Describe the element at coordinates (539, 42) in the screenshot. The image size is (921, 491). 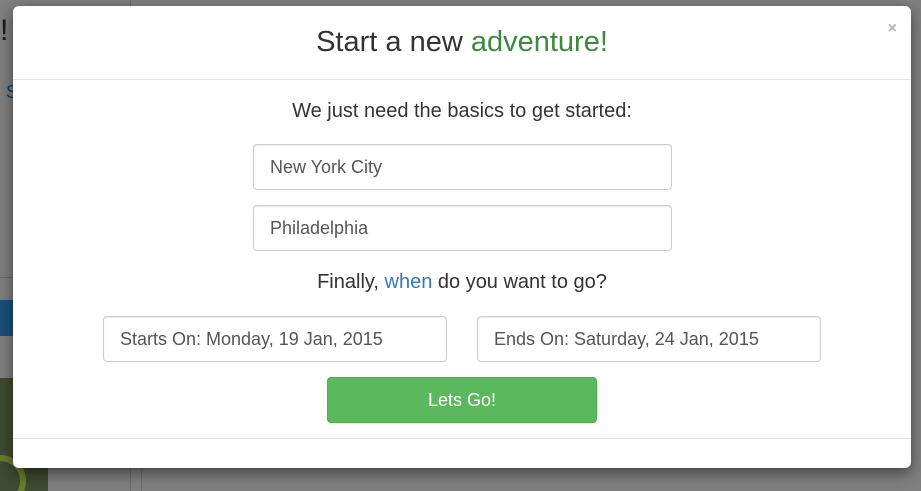
I see `modal-title-accent: adventure!` at that location.